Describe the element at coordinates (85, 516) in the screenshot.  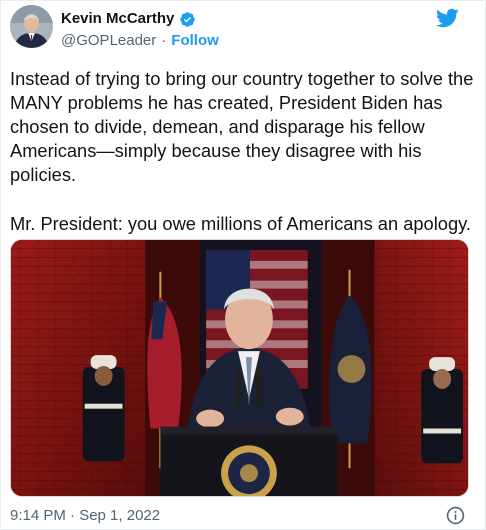
I see `tweet-timestamp: 9:14 PM · Sep 1, 2022` at that location.